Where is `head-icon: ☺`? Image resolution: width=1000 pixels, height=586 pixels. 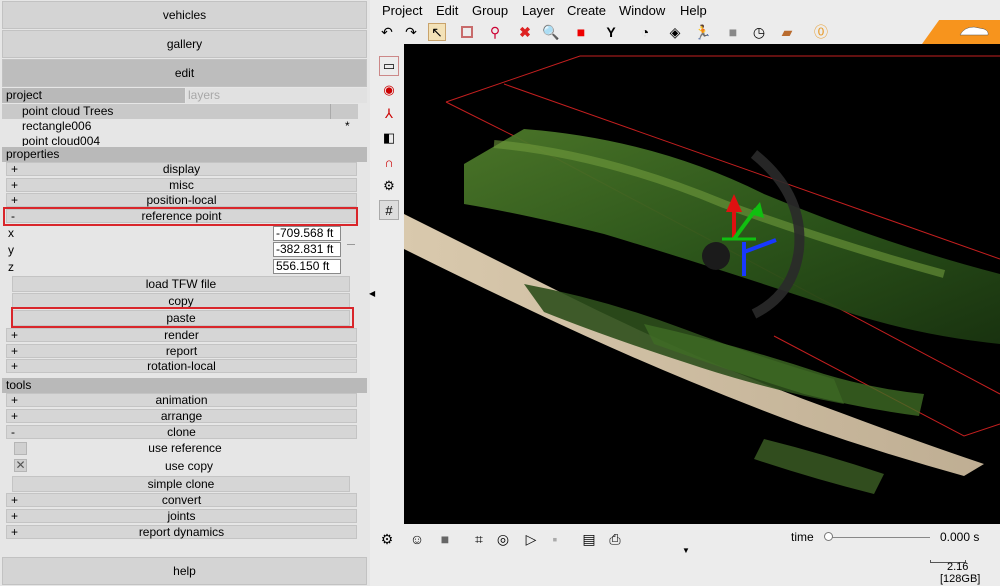
head-icon: ☺ is located at coordinates (417, 539).